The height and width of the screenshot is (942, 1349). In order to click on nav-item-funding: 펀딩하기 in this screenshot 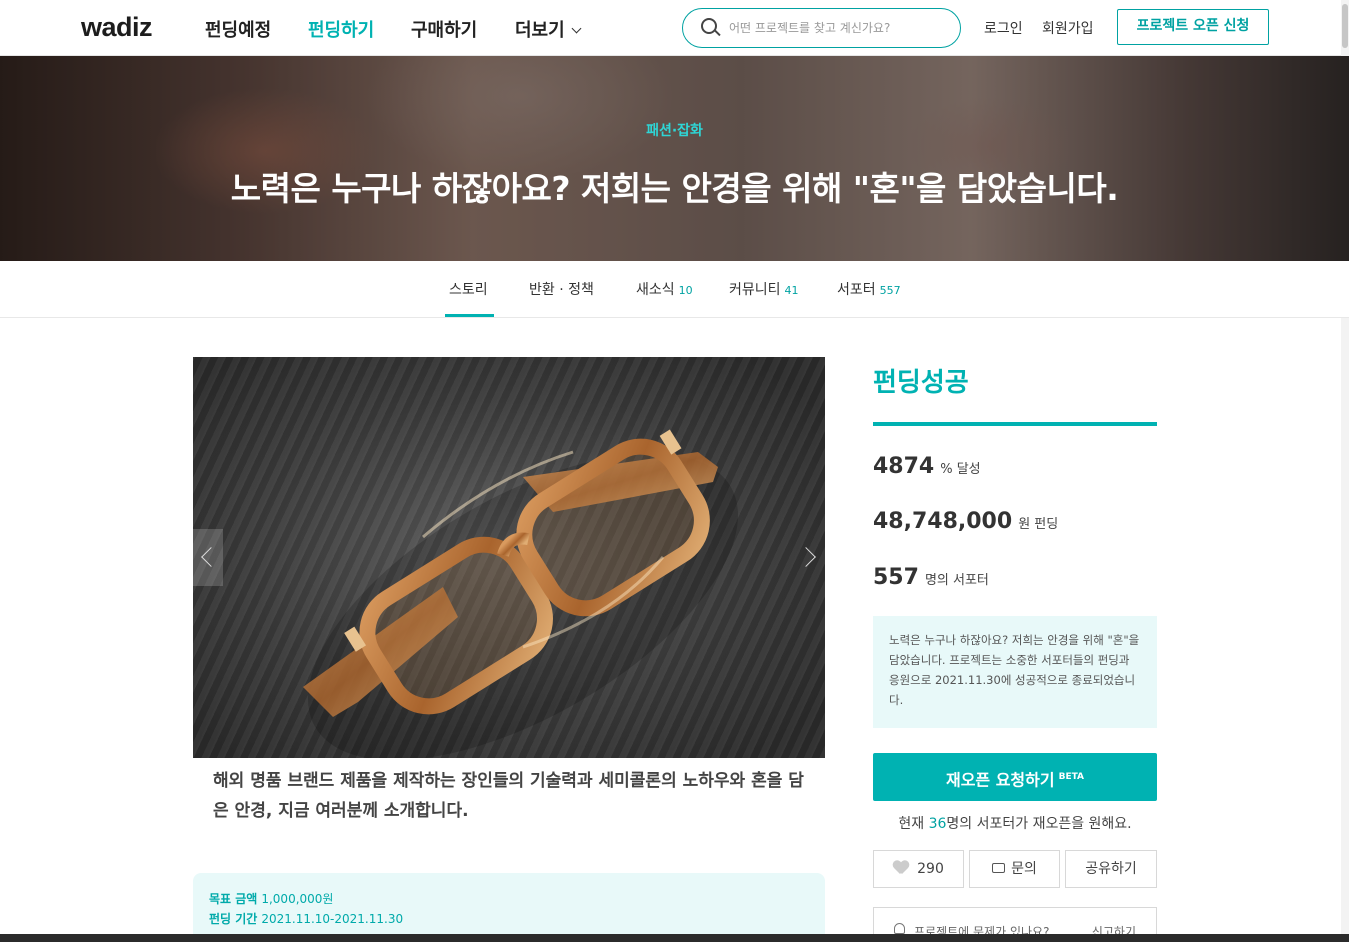, I will do `click(341, 29)`.